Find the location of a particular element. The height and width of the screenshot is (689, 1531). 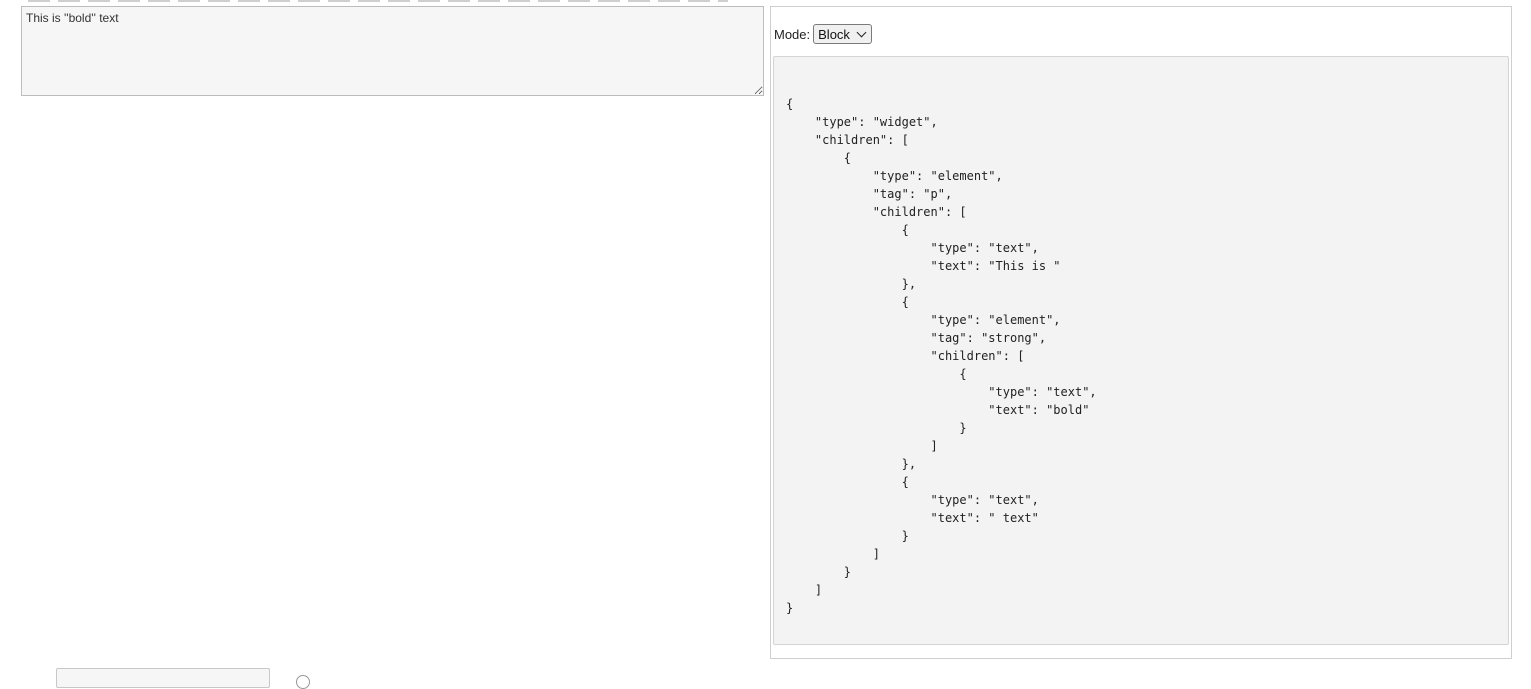

mode-row: Mode: Block is located at coordinates (823, 34).